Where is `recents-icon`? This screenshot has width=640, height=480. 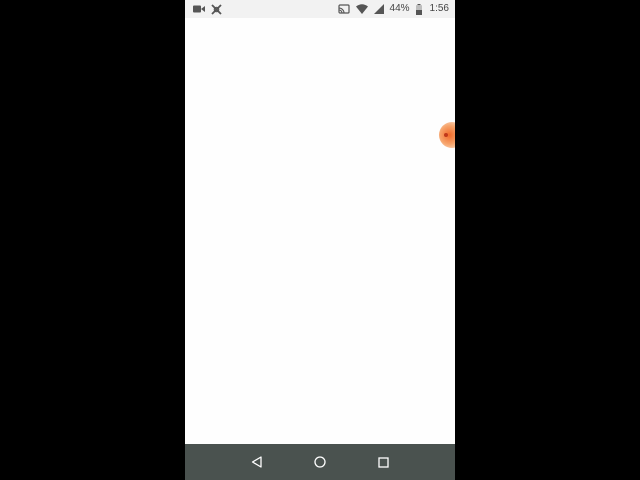
recents-icon is located at coordinates (383, 462).